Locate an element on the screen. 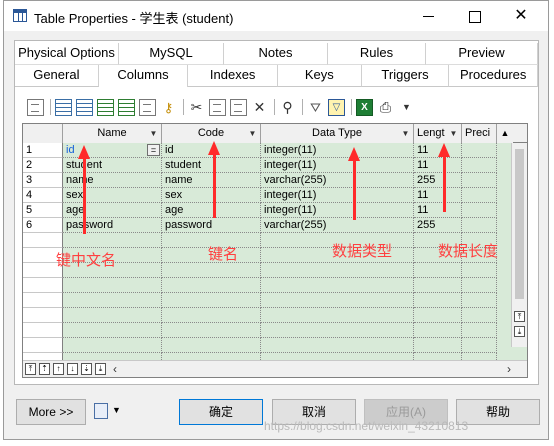 This screenshot has width=554, height=446. maximize-button is located at coordinates (475, 16).